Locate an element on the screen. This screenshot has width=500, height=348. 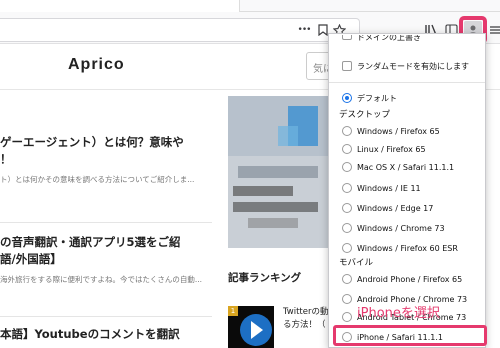
page-actions-button: ••• is located at coordinates (304, 30).